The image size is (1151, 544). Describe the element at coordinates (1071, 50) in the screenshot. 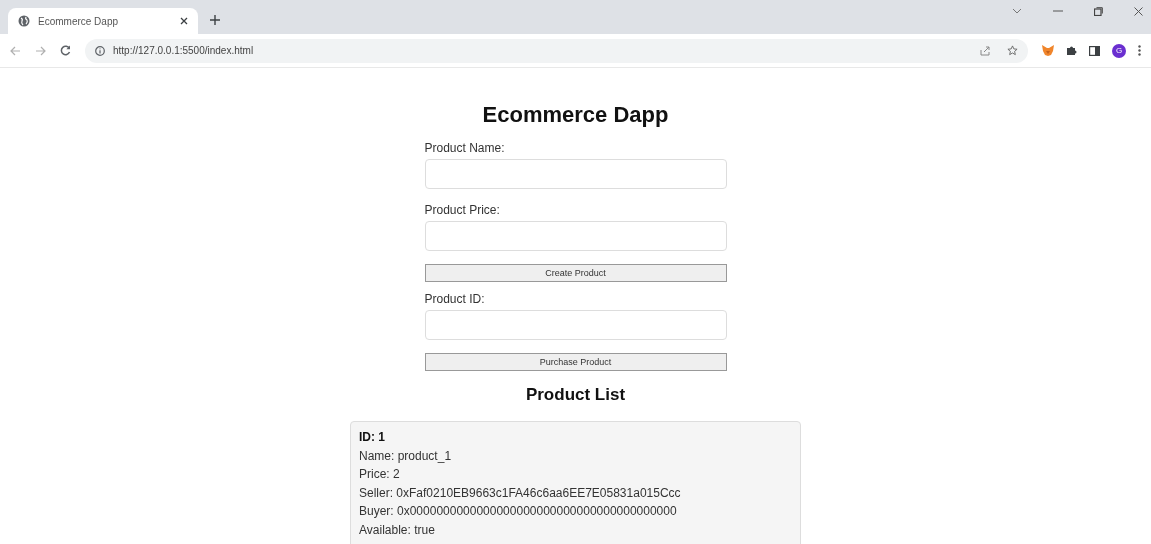

I see `puzzle-icon` at that location.